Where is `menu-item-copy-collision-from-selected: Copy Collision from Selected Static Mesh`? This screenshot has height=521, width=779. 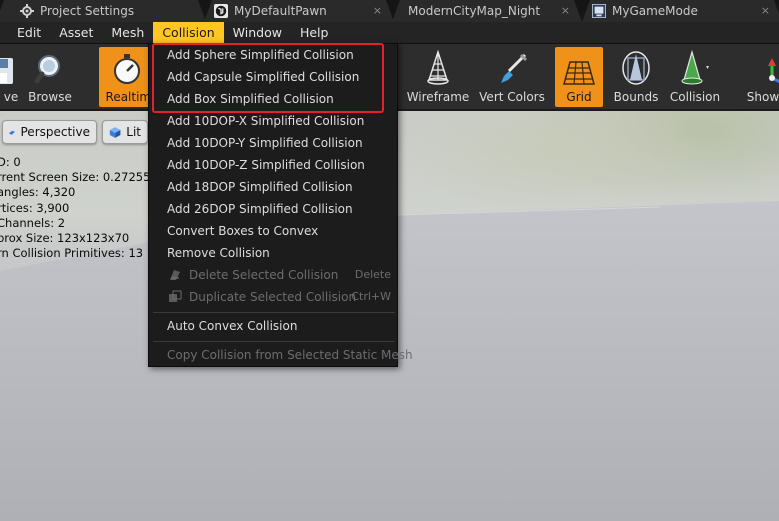 menu-item-copy-collision-from-selected: Copy Collision from Selected Static Mesh is located at coordinates (290, 355).